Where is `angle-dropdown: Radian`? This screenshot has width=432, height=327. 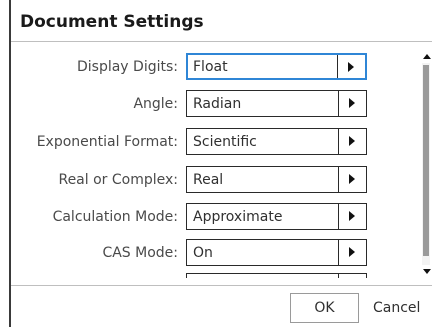 angle-dropdown: Radian is located at coordinates (276, 103).